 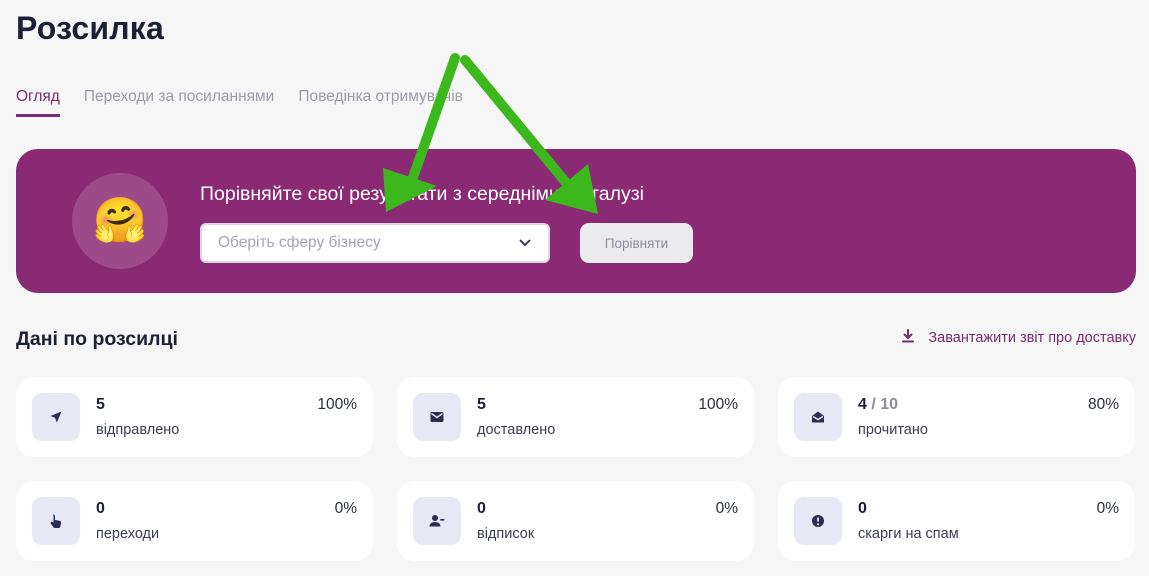 I want to click on business-sphere-select: Оберіть сферу бізнесу, so click(x=375, y=243).